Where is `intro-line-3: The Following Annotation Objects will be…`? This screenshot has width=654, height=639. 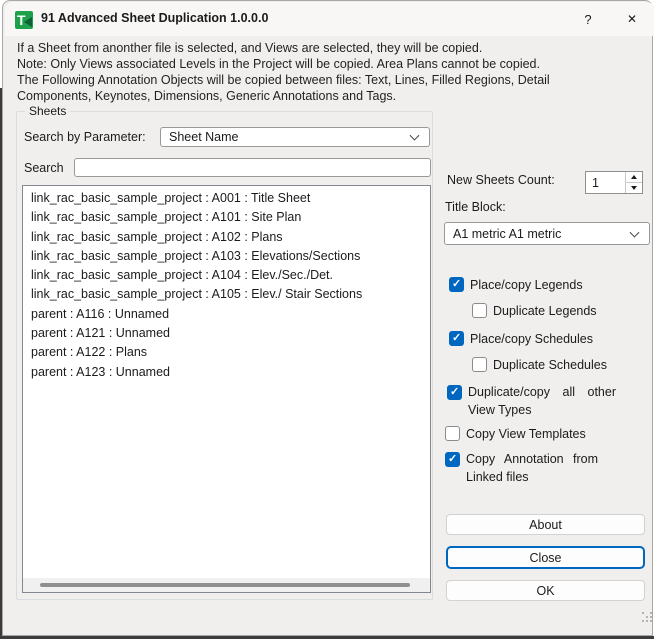
intro-line-3: The Following Annotation Objects will be… is located at coordinates (283, 80).